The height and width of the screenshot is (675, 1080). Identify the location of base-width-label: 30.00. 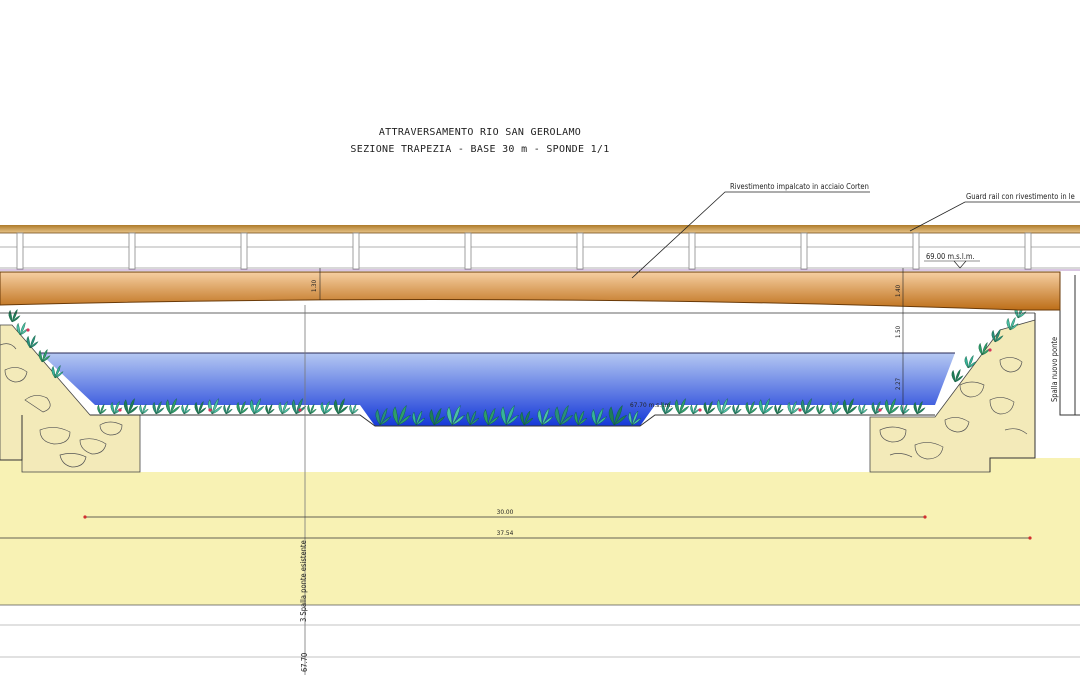
(505, 512).